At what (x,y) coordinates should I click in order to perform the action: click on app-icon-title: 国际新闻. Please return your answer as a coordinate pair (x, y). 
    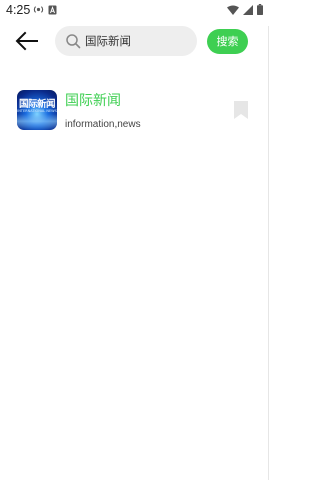
    Looking at the image, I should click on (37, 104).